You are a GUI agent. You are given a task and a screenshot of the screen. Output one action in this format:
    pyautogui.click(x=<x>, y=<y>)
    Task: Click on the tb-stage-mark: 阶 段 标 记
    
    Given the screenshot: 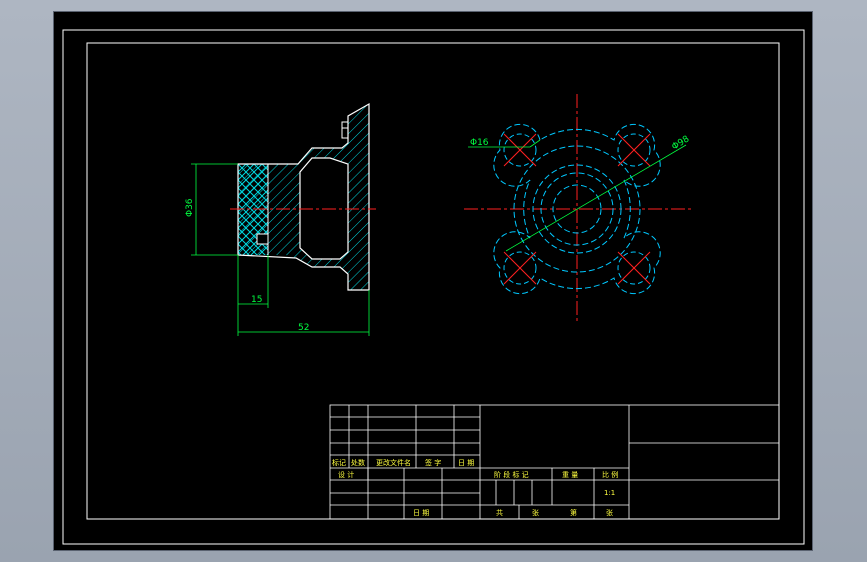 What is the action you would take?
    pyautogui.click(x=511, y=474)
    